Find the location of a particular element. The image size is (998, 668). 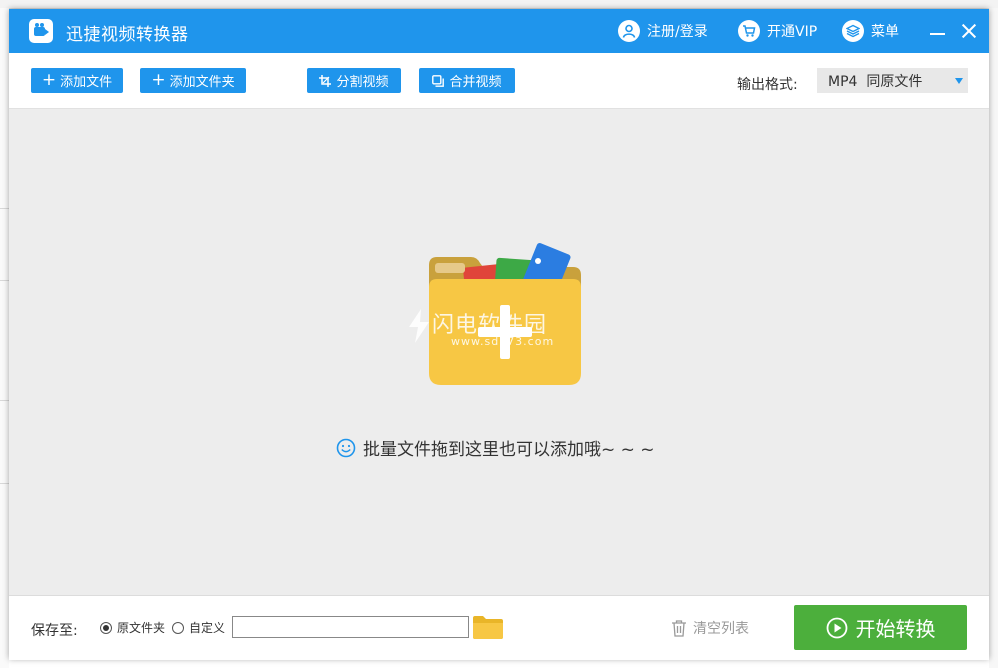

smile-icon is located at coordinates (346, 447).